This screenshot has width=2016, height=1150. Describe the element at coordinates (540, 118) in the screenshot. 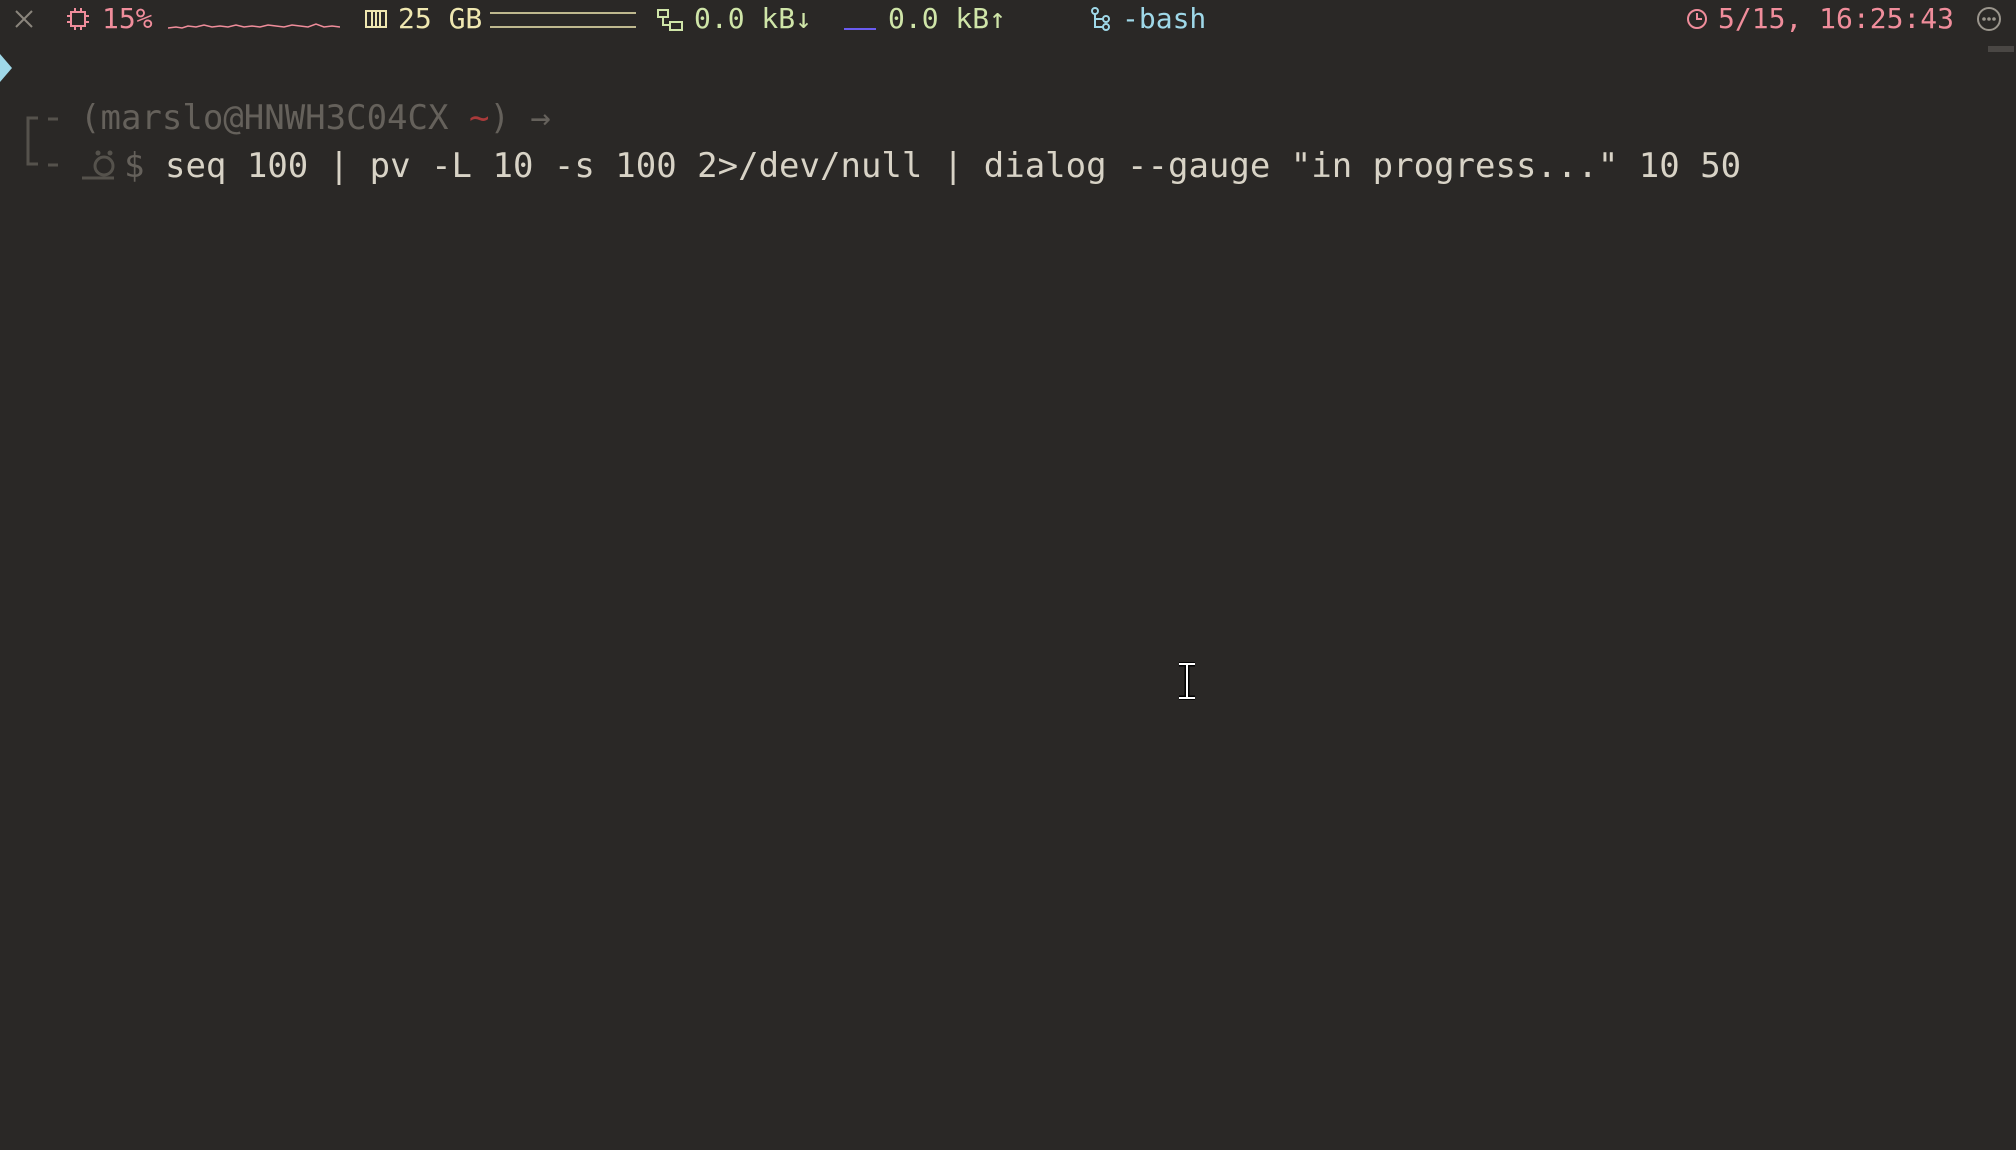

I see `prompt-arrow: →` at that location.